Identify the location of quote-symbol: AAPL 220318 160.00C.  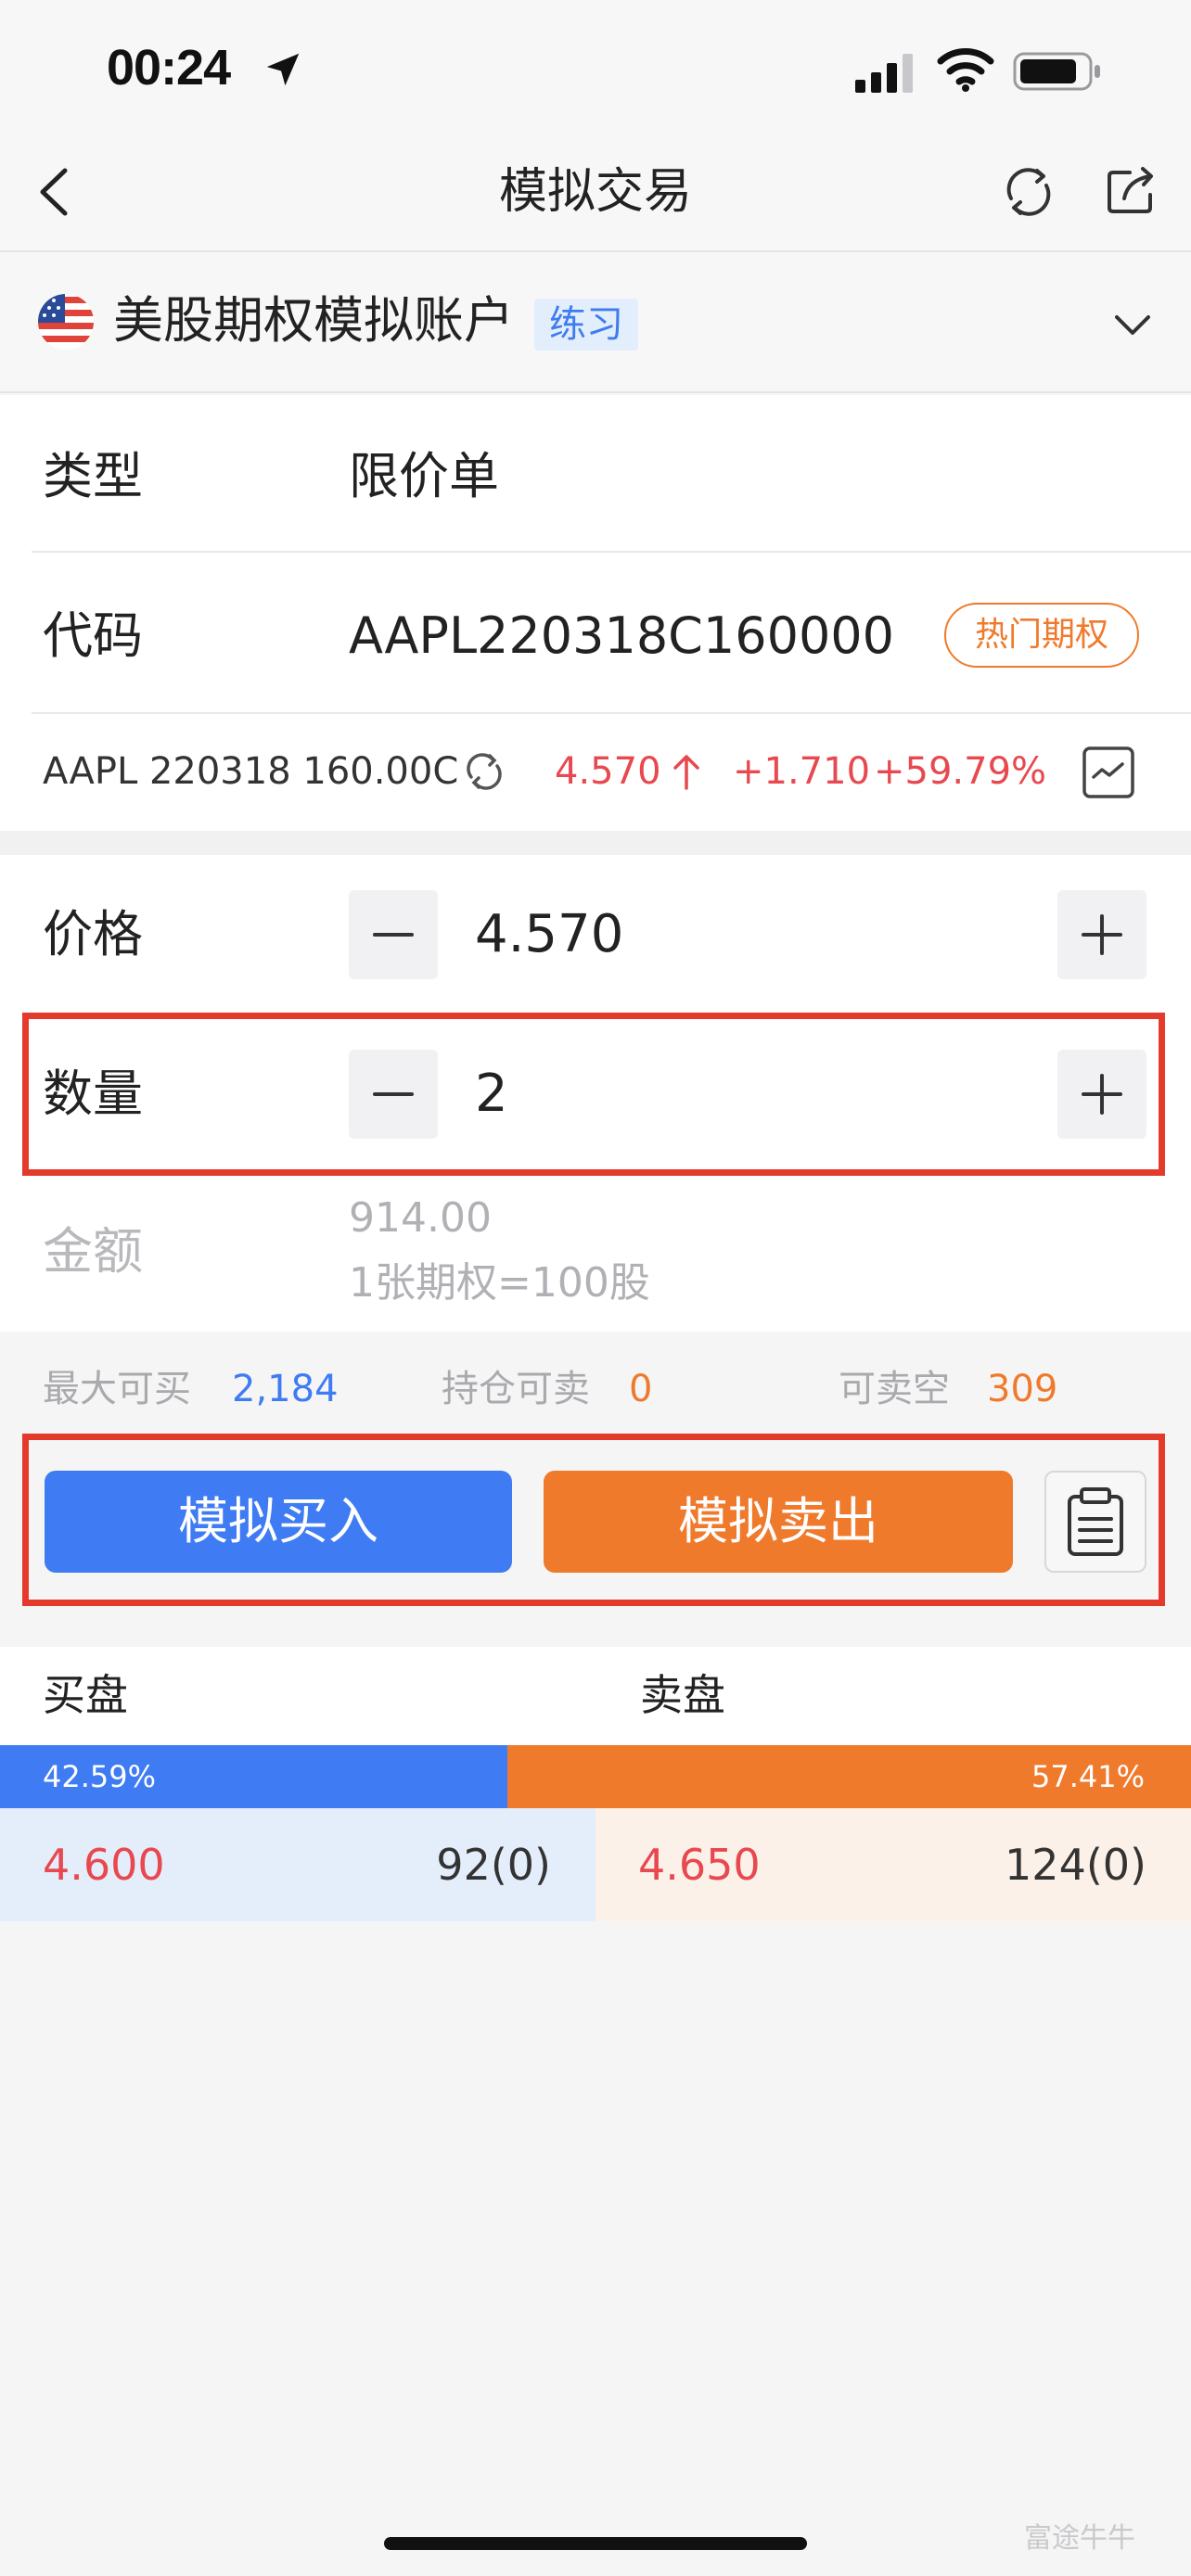
(251, 772).